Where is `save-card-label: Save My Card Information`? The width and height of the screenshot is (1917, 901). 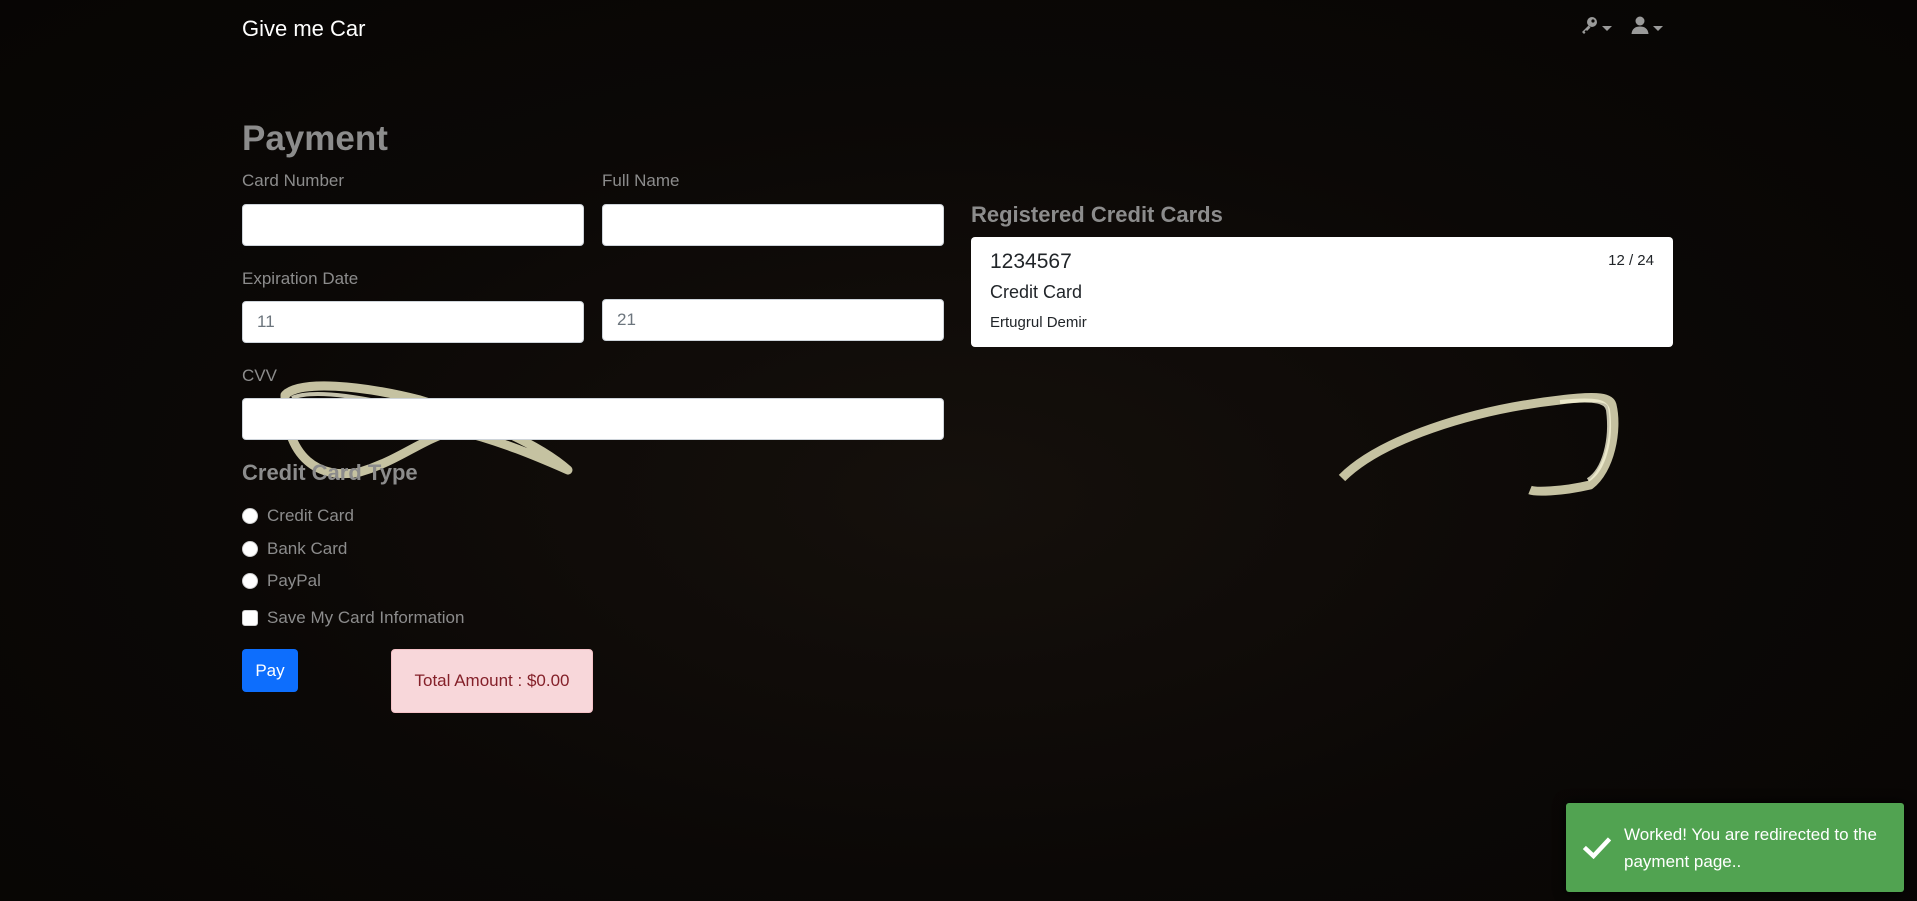
save-card-label: Save My Card Information is located at coordinates (366, 617).